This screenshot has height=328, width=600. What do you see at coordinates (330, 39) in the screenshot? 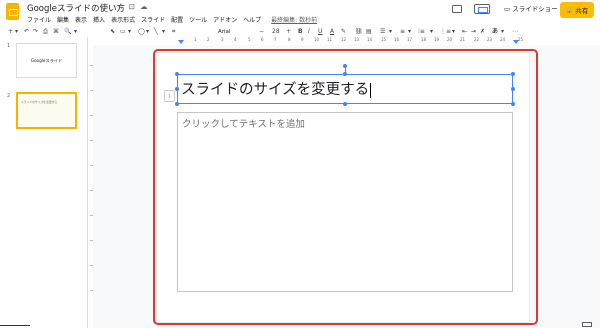
I see `ruler-mark: 11` at bounding box center [330, 39].